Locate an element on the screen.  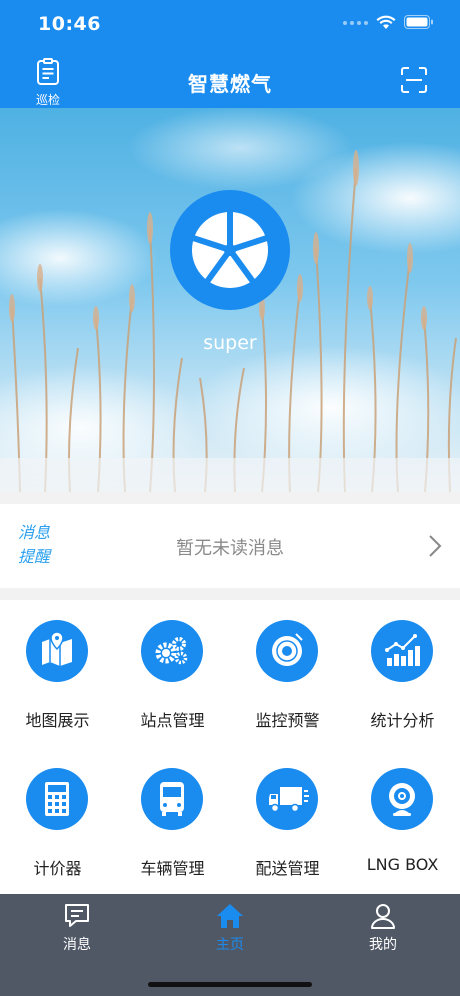
truck-icon is located at coordinates (289, 800).